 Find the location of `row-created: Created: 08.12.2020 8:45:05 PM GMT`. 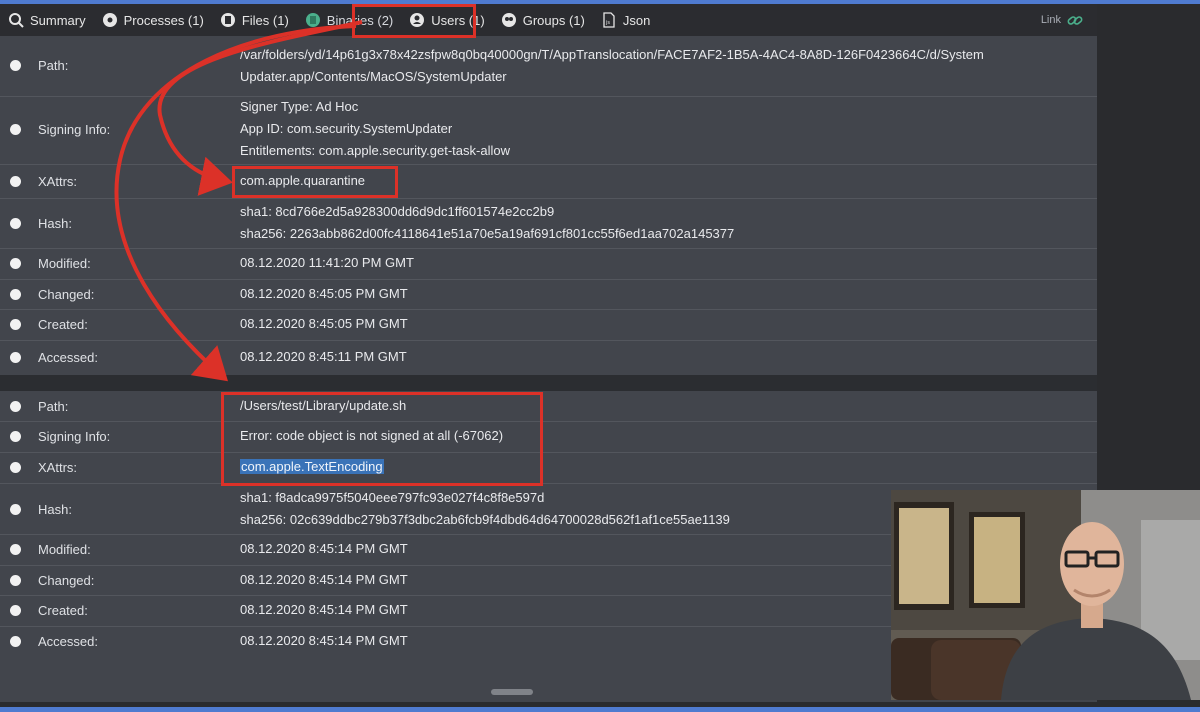

row-created: Created: 08.12.2020 8:45:05 PM GMT is located at coordinates (548, 325).